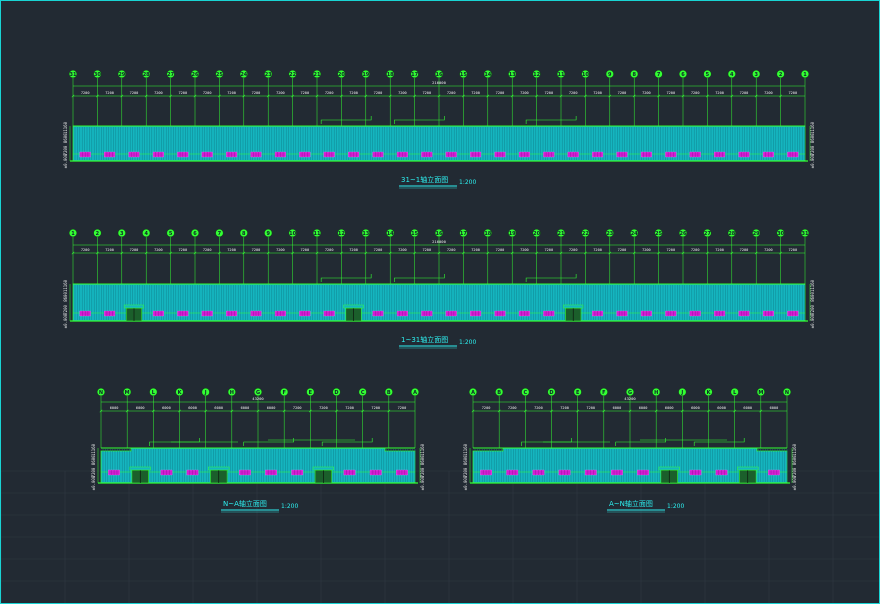 The image size is (880, 604). I want to click on height-annotation-left: 111608600 7200±0.000, so click(67, 303).